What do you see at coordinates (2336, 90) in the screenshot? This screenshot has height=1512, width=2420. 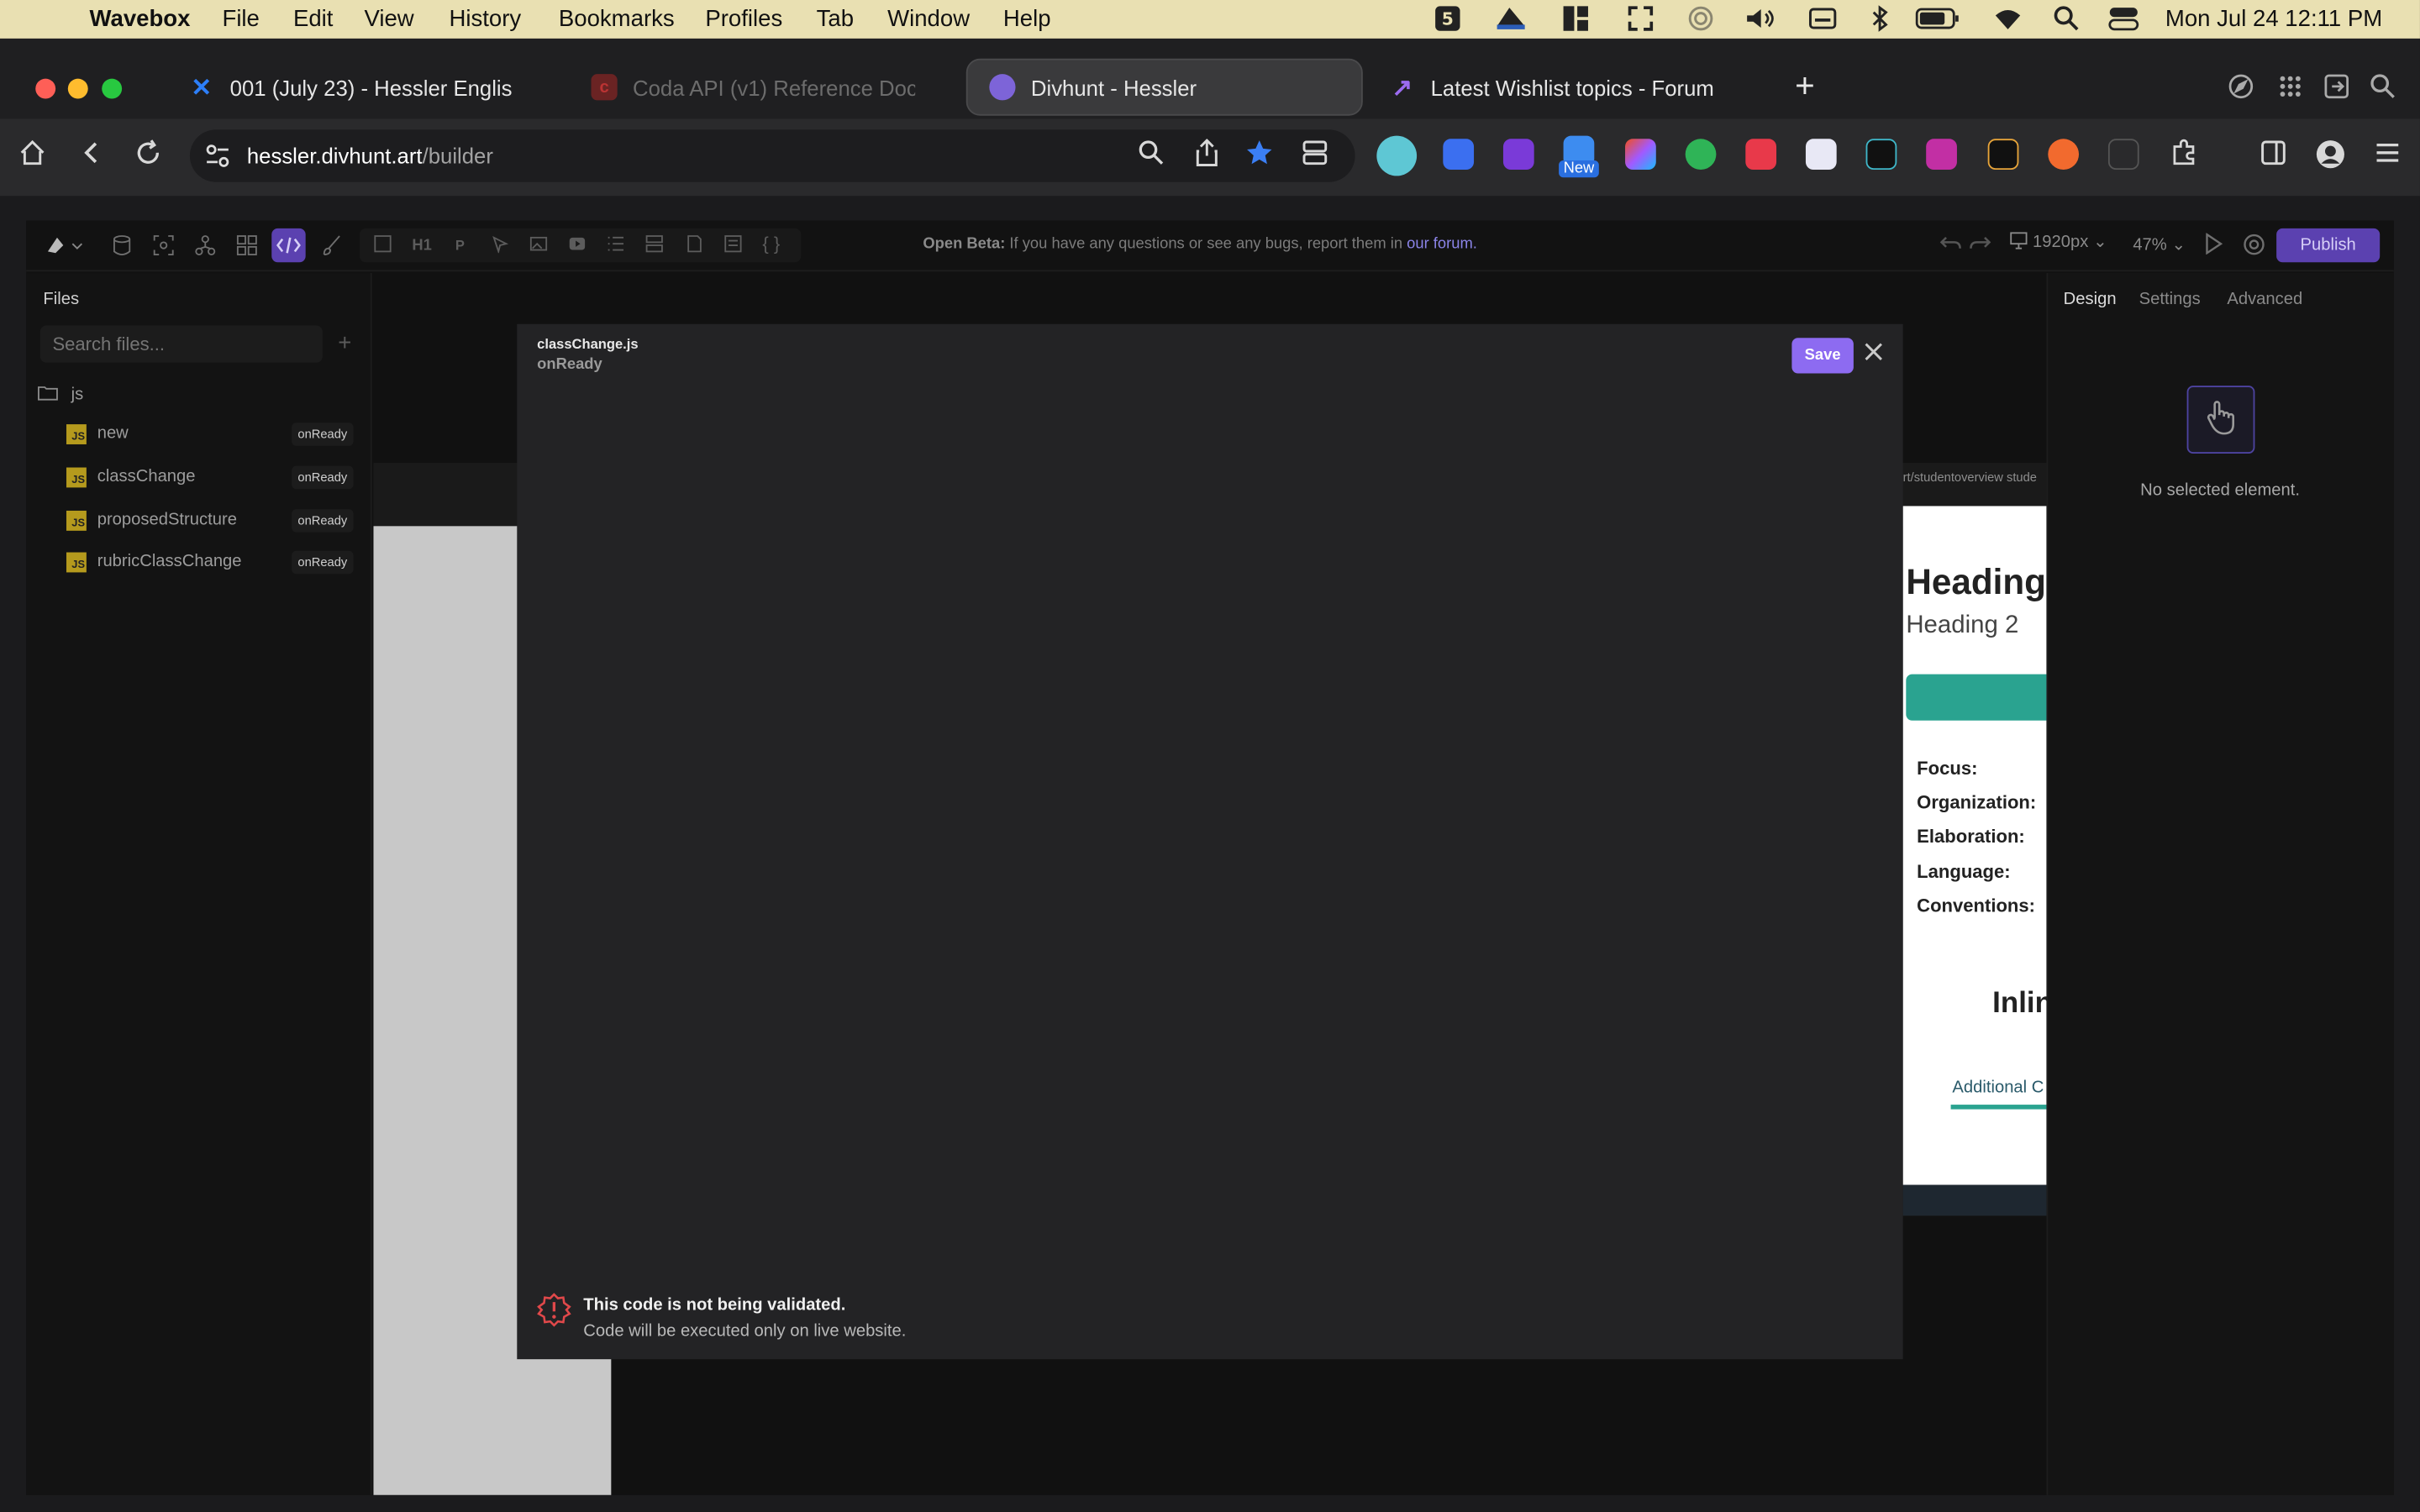 I see `sign-in-icon` at bounding box center [2336, 90].